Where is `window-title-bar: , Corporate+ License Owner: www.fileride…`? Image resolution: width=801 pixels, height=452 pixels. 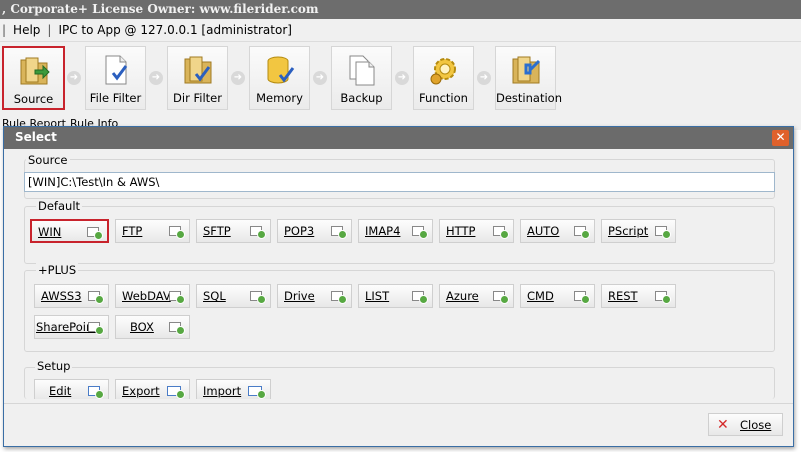 window-title-bar: , Corporate+ License Owner: www.fileride… is located at coordinates (400, 9).